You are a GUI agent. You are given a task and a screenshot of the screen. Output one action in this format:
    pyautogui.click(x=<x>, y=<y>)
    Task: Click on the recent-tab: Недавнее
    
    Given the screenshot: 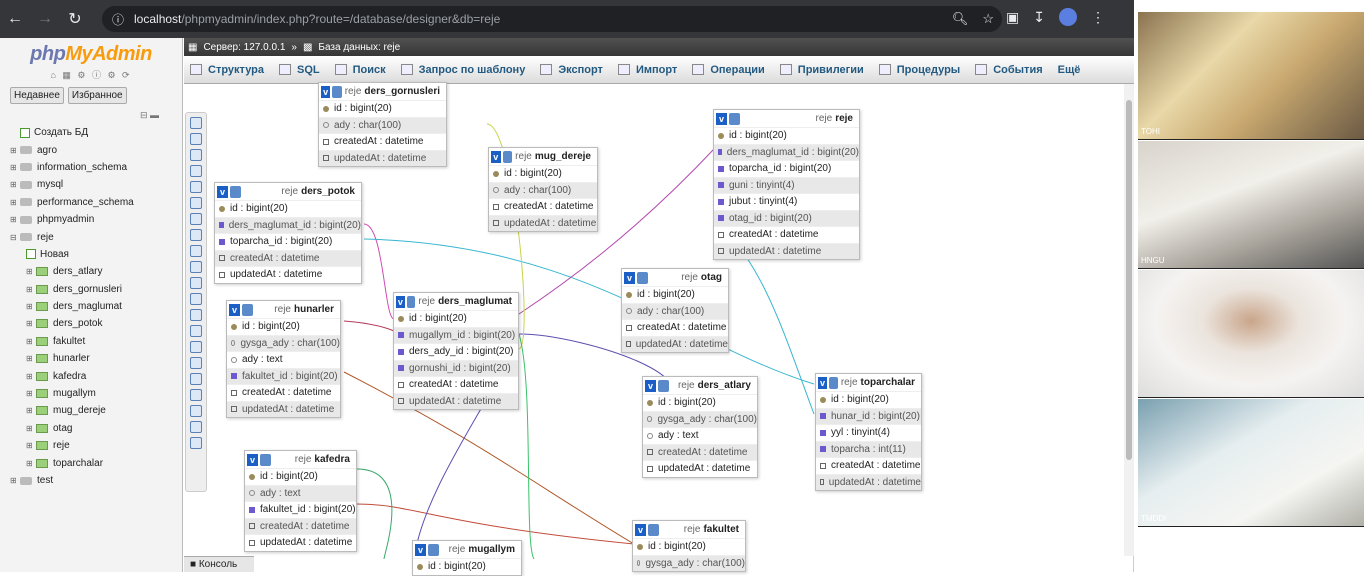 What is the action you would take?
    pyautogui.click(x=37, y=95)
    